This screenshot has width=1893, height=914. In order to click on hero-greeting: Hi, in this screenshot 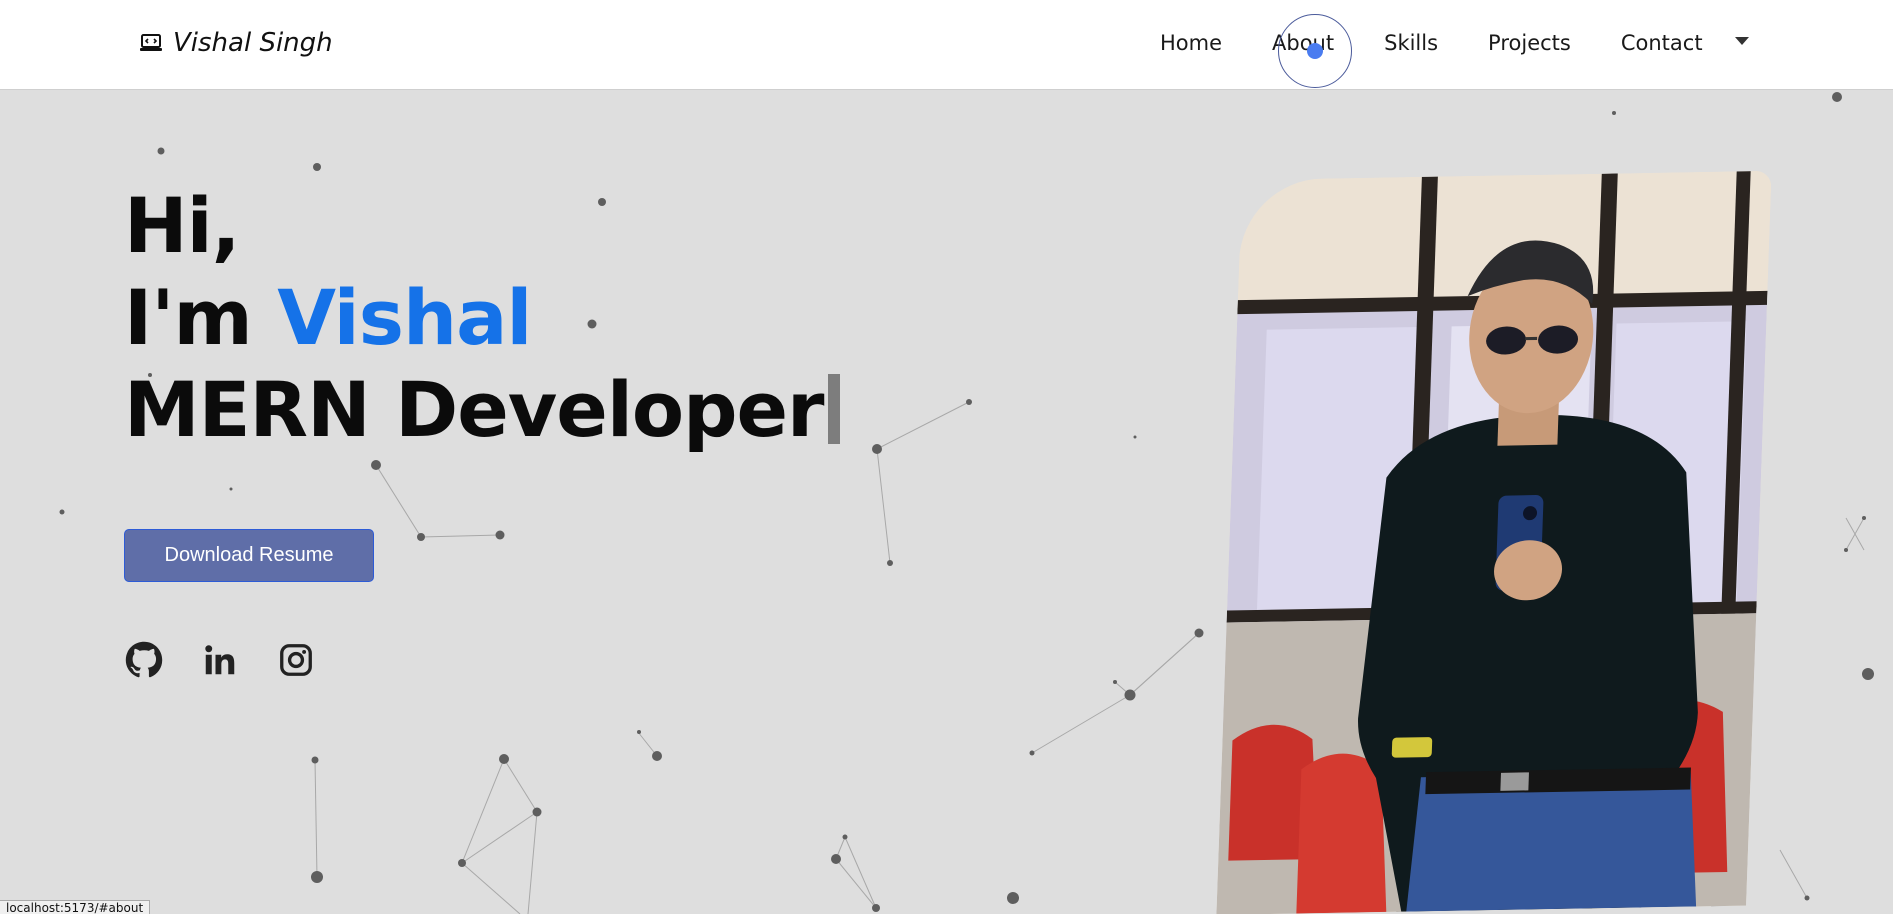, I will do `click(182, 225)`.